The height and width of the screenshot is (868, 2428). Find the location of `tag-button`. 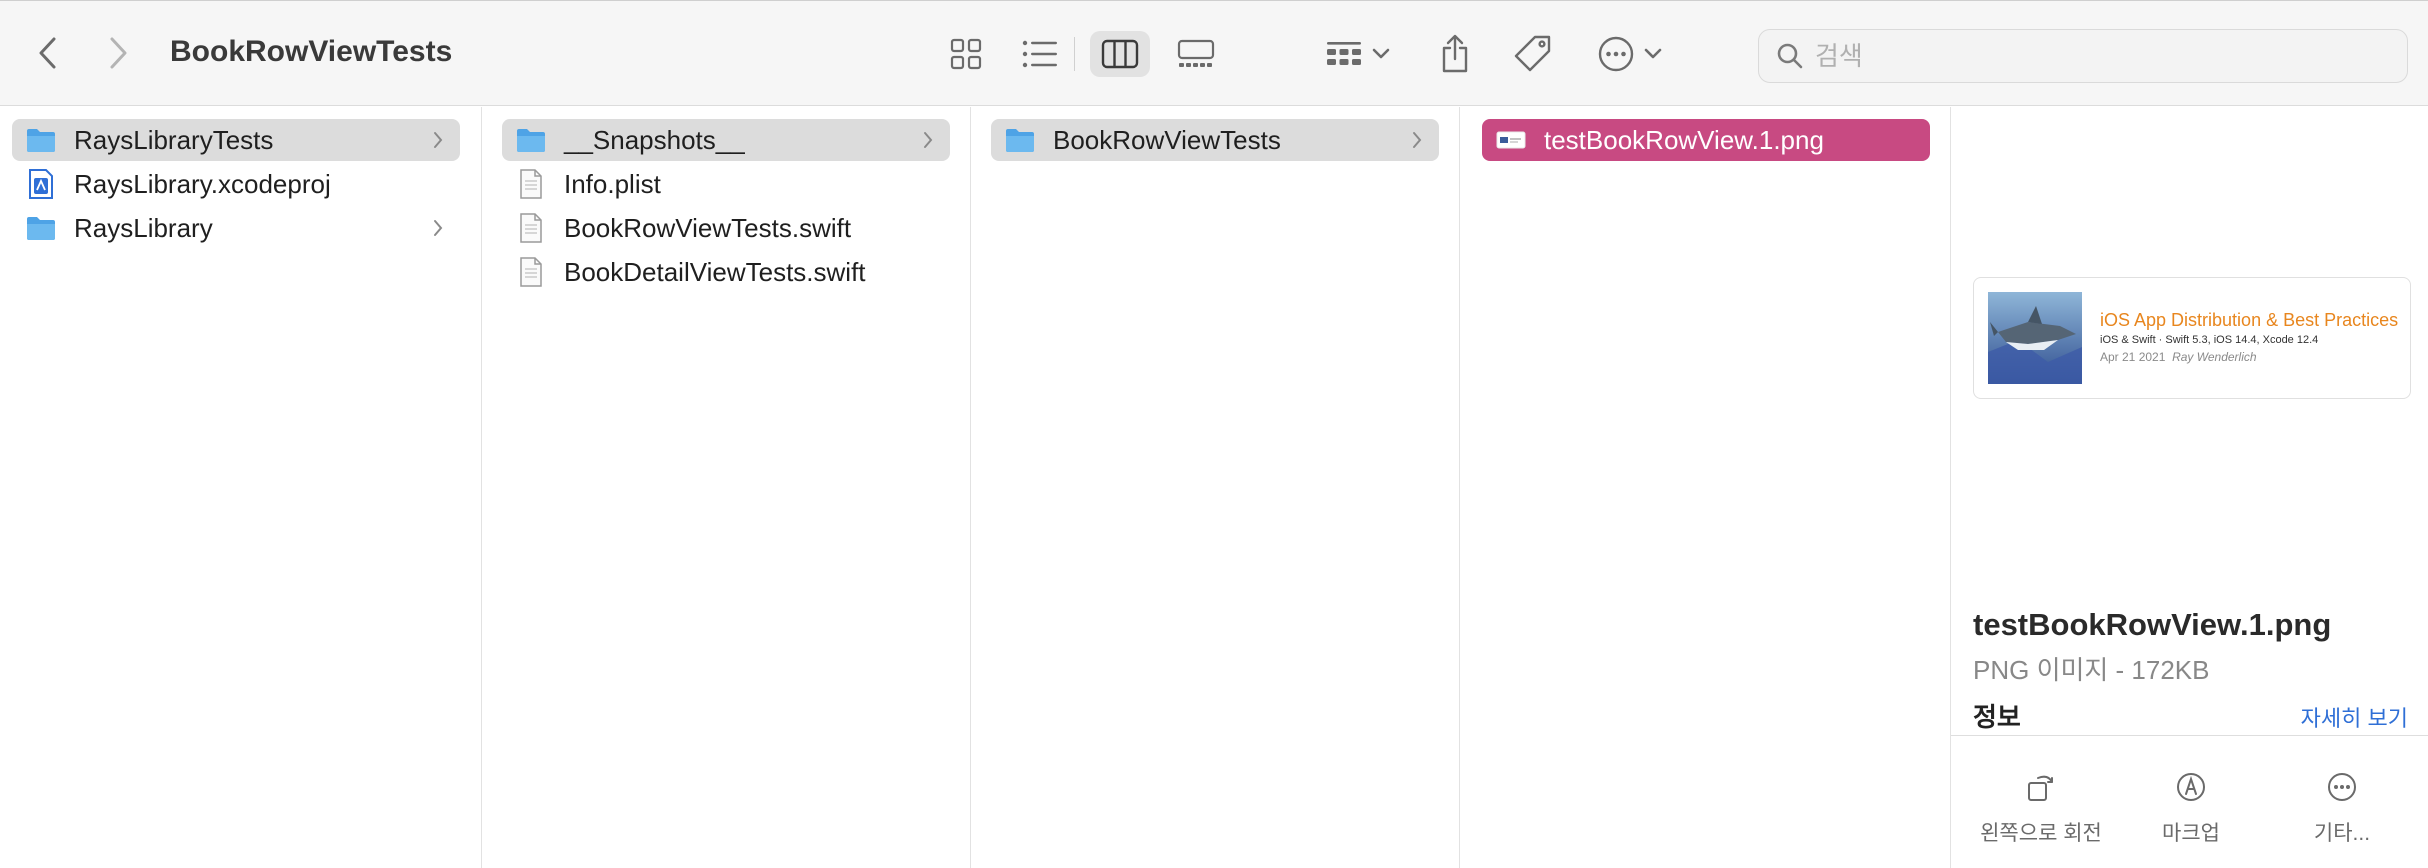

tag-button is located at coordinates (1533, 54).